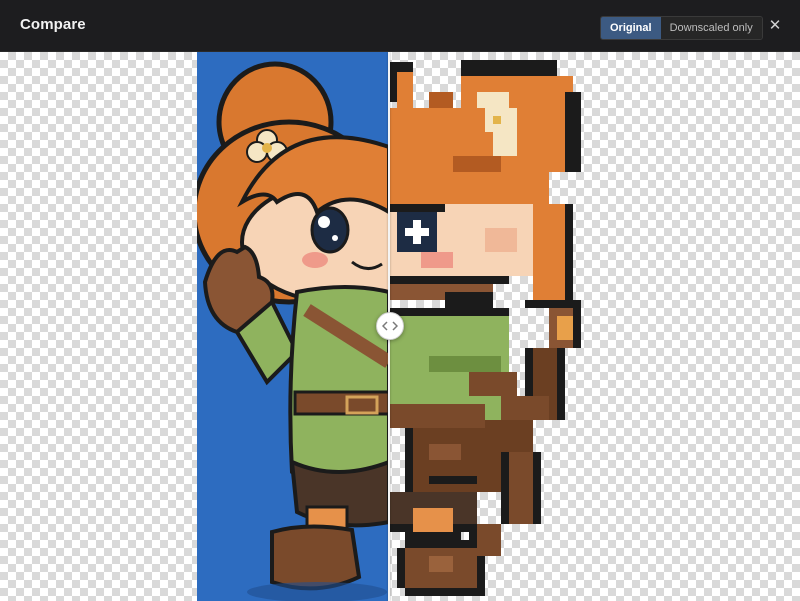 The image size is (800, 601). I want to click on compare-slider-handle, so click(390, 326).